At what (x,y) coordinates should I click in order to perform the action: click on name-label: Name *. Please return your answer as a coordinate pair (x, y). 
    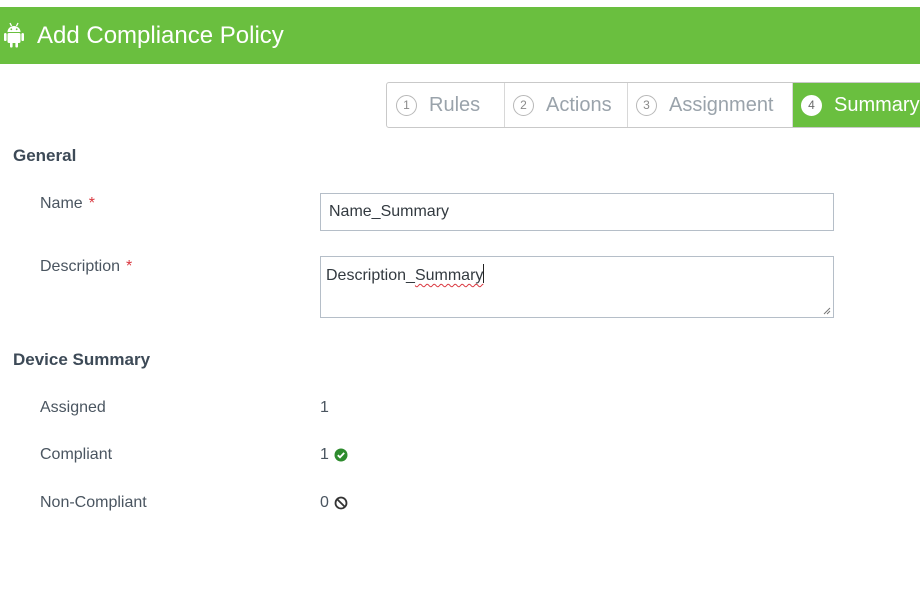
    Looking at the image, I should click on (67, 204).